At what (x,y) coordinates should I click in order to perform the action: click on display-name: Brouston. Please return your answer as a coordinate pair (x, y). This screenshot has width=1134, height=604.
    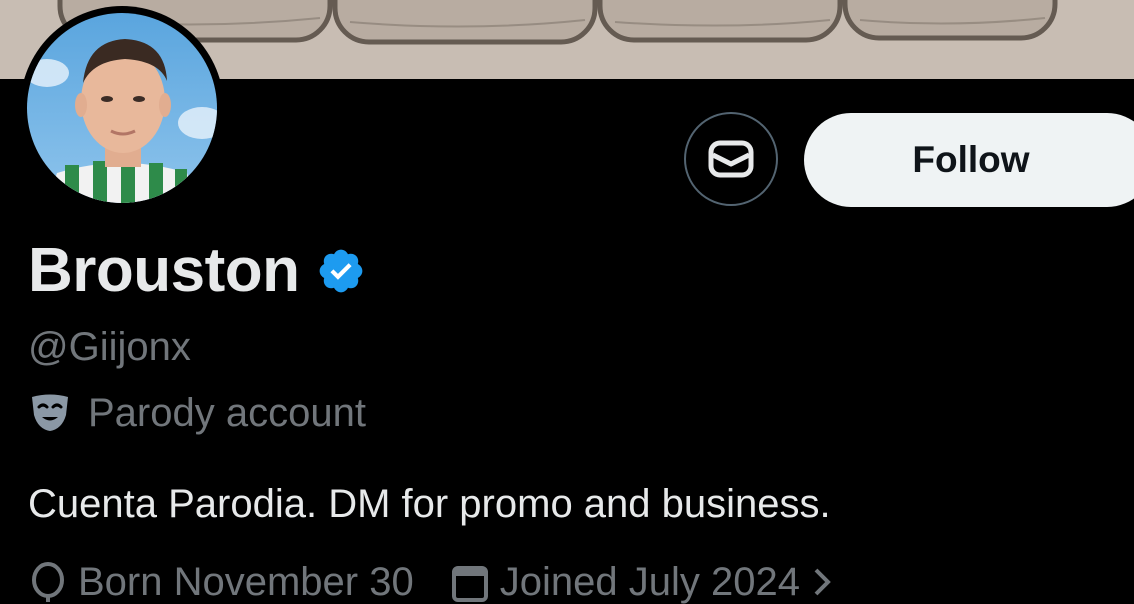
    Looking at the image, I should click on (164, 270).